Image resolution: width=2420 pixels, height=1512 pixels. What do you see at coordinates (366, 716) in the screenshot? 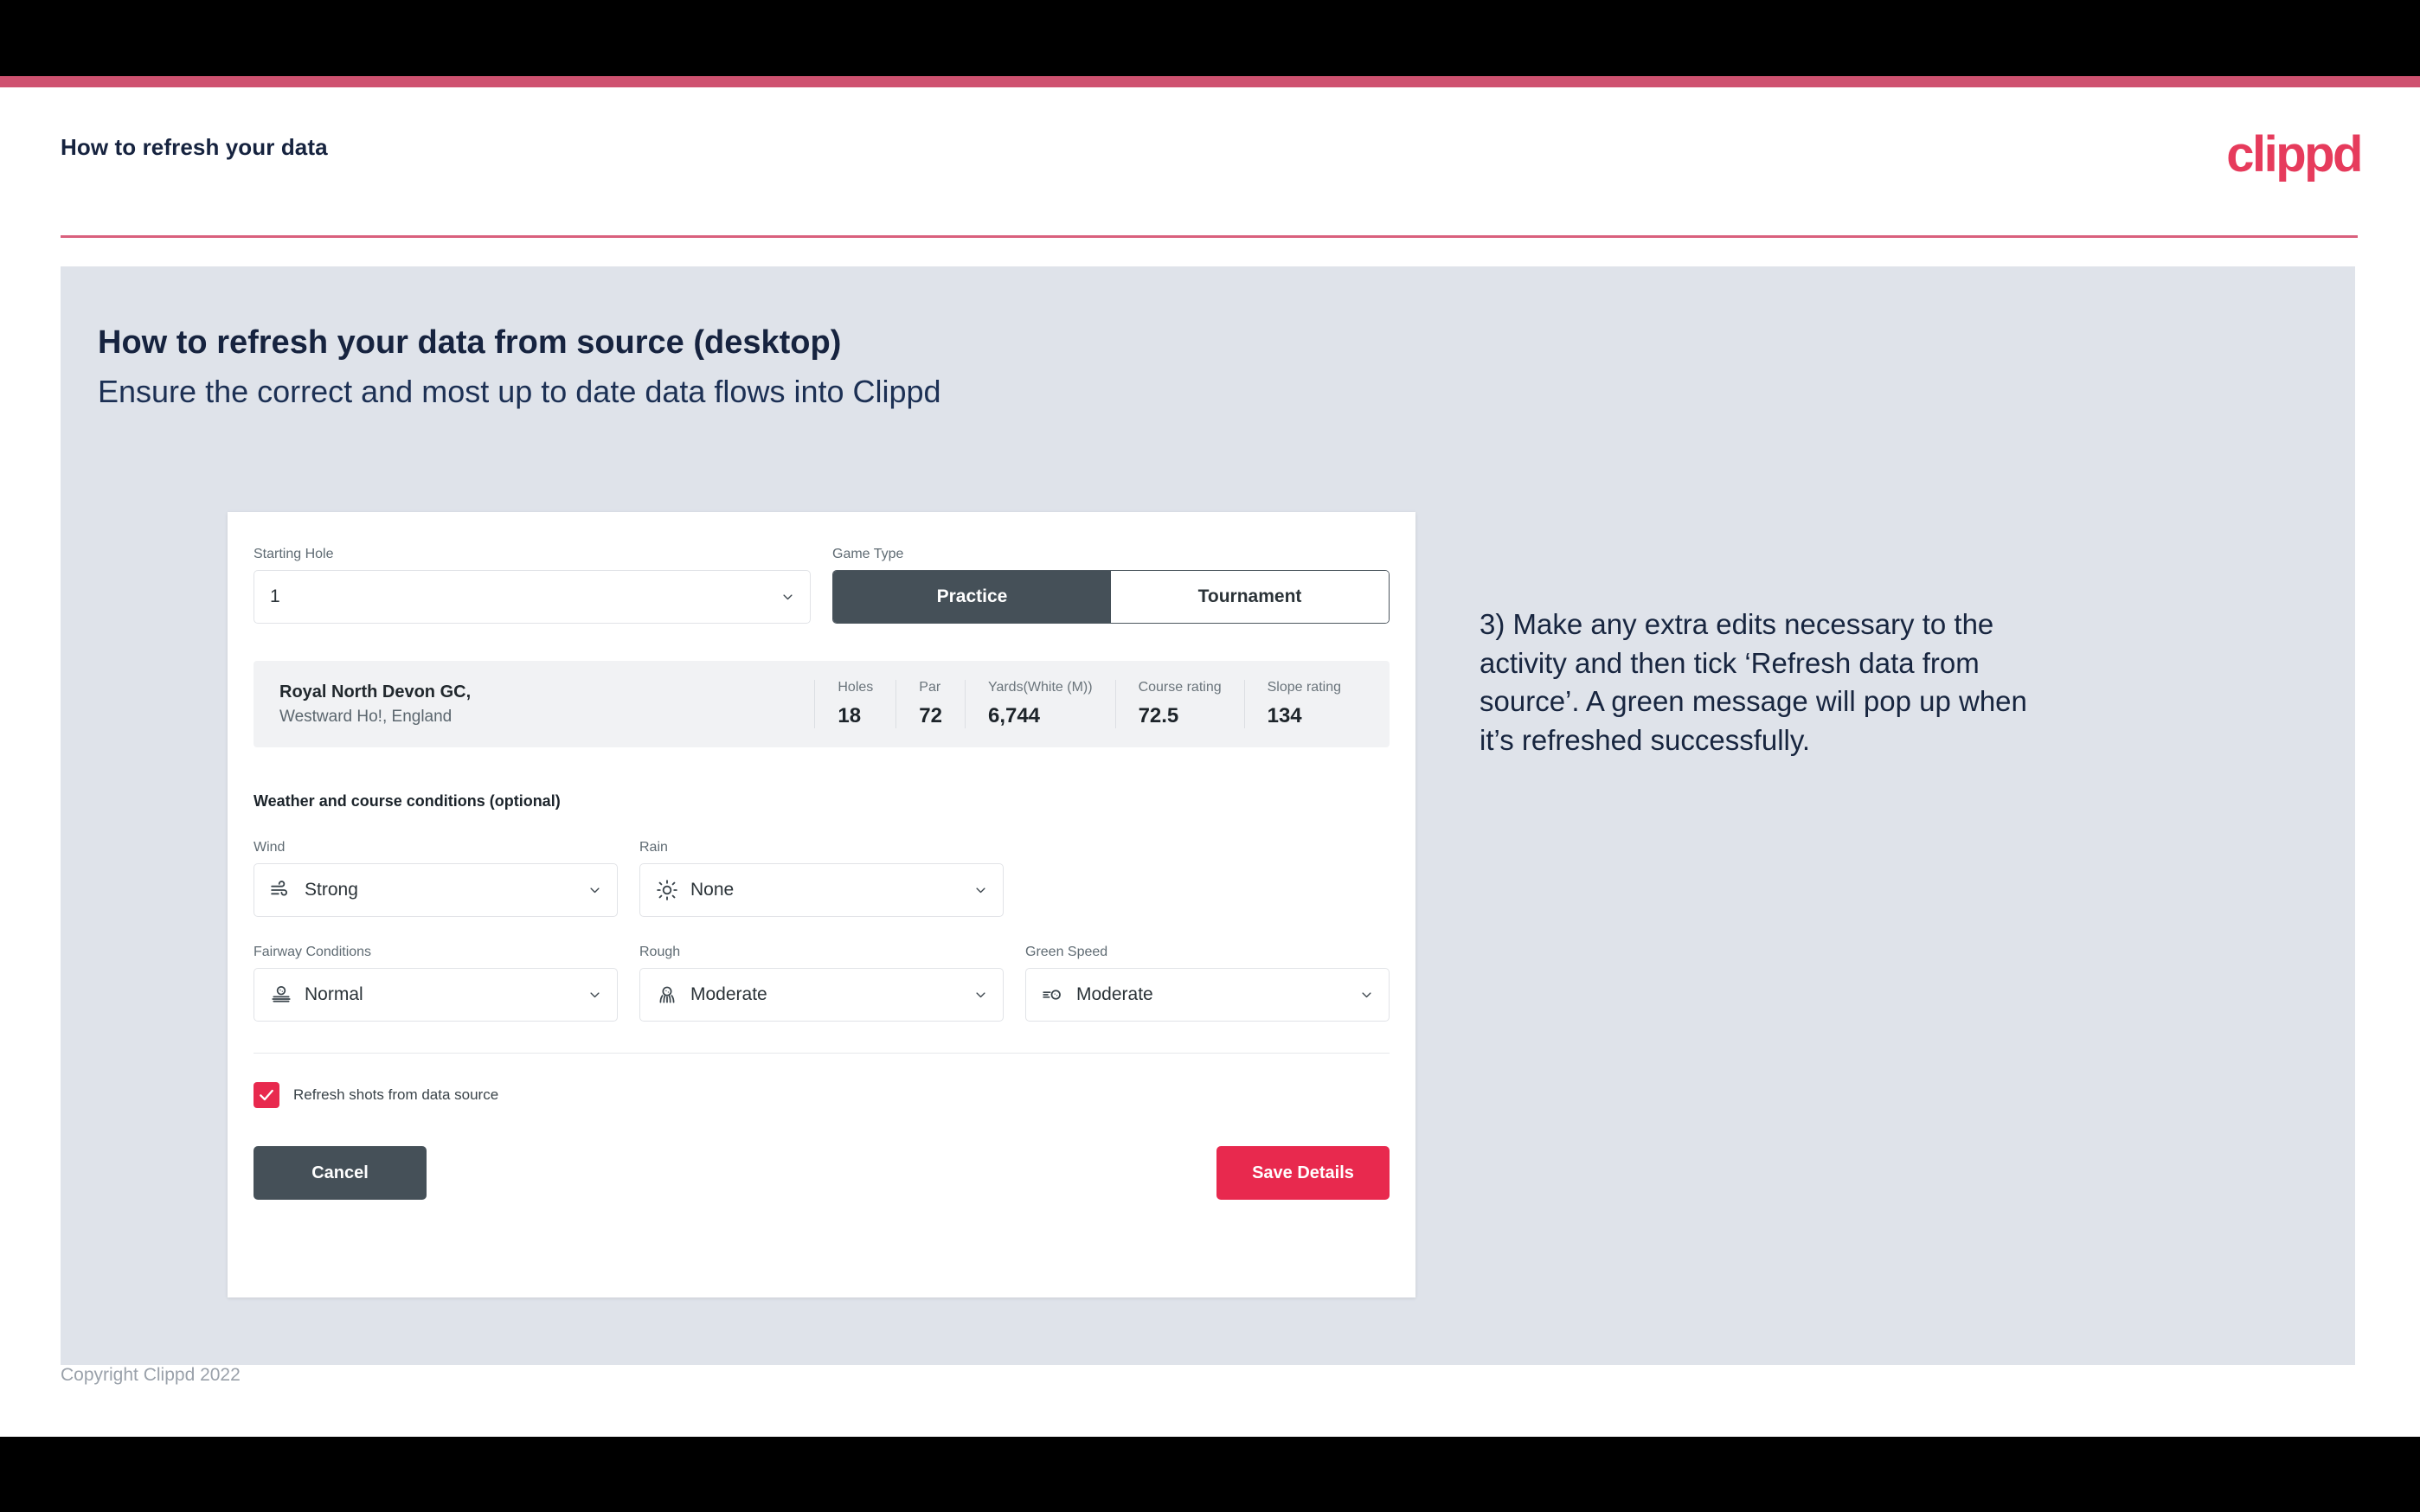
I see `course-location: Westward Ho!, England` at bounding box center [366, 716].